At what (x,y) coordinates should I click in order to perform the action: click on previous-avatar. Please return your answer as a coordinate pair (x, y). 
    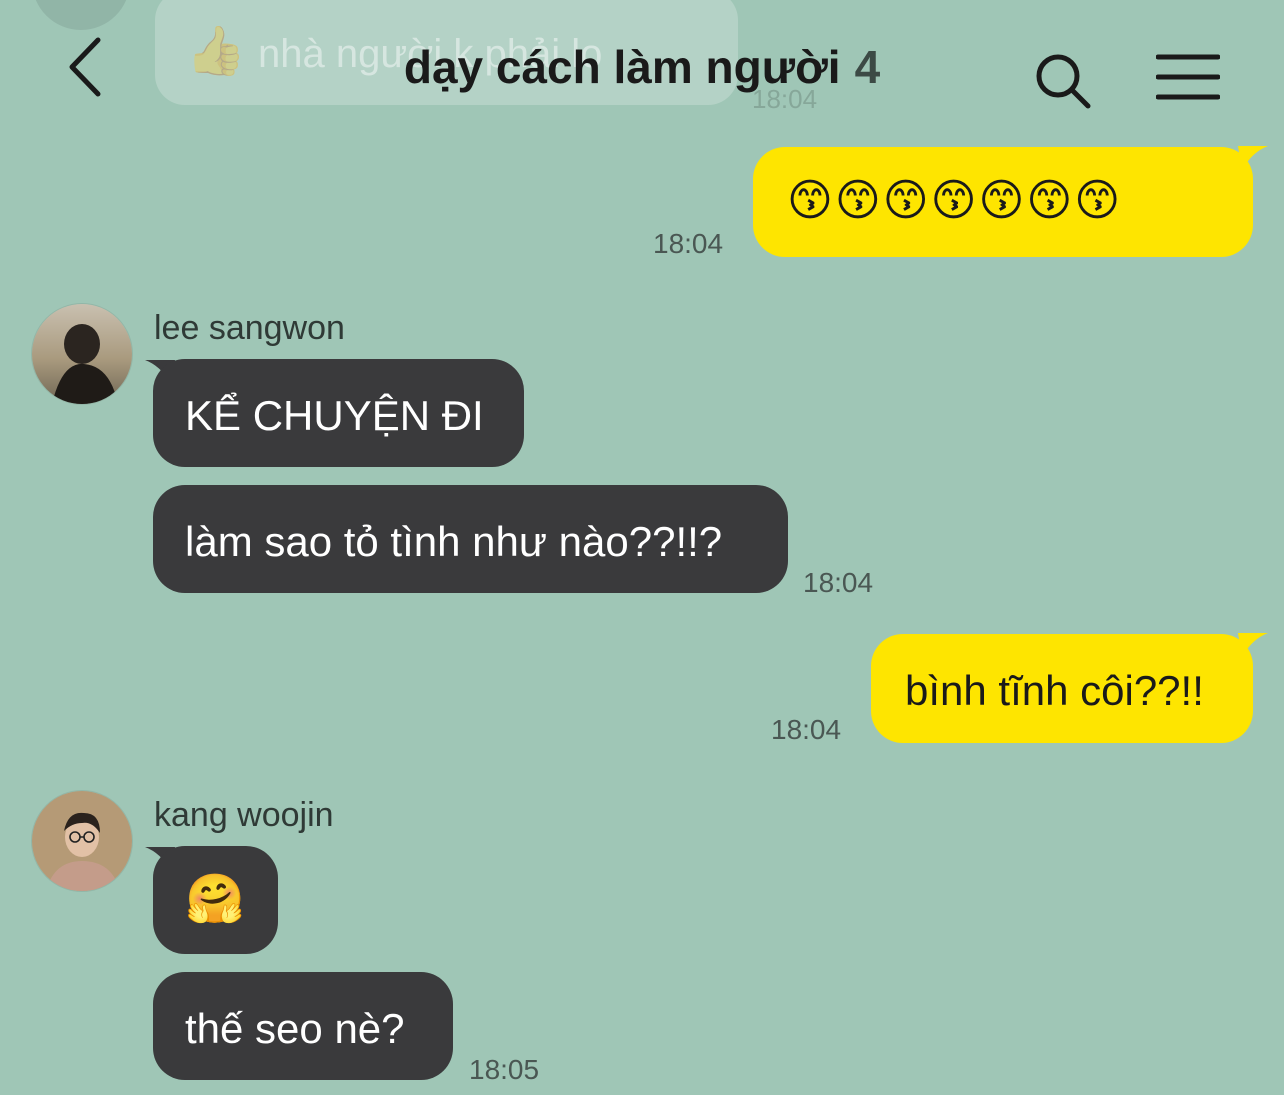
    Looking at the image, I should click on (81, 15).